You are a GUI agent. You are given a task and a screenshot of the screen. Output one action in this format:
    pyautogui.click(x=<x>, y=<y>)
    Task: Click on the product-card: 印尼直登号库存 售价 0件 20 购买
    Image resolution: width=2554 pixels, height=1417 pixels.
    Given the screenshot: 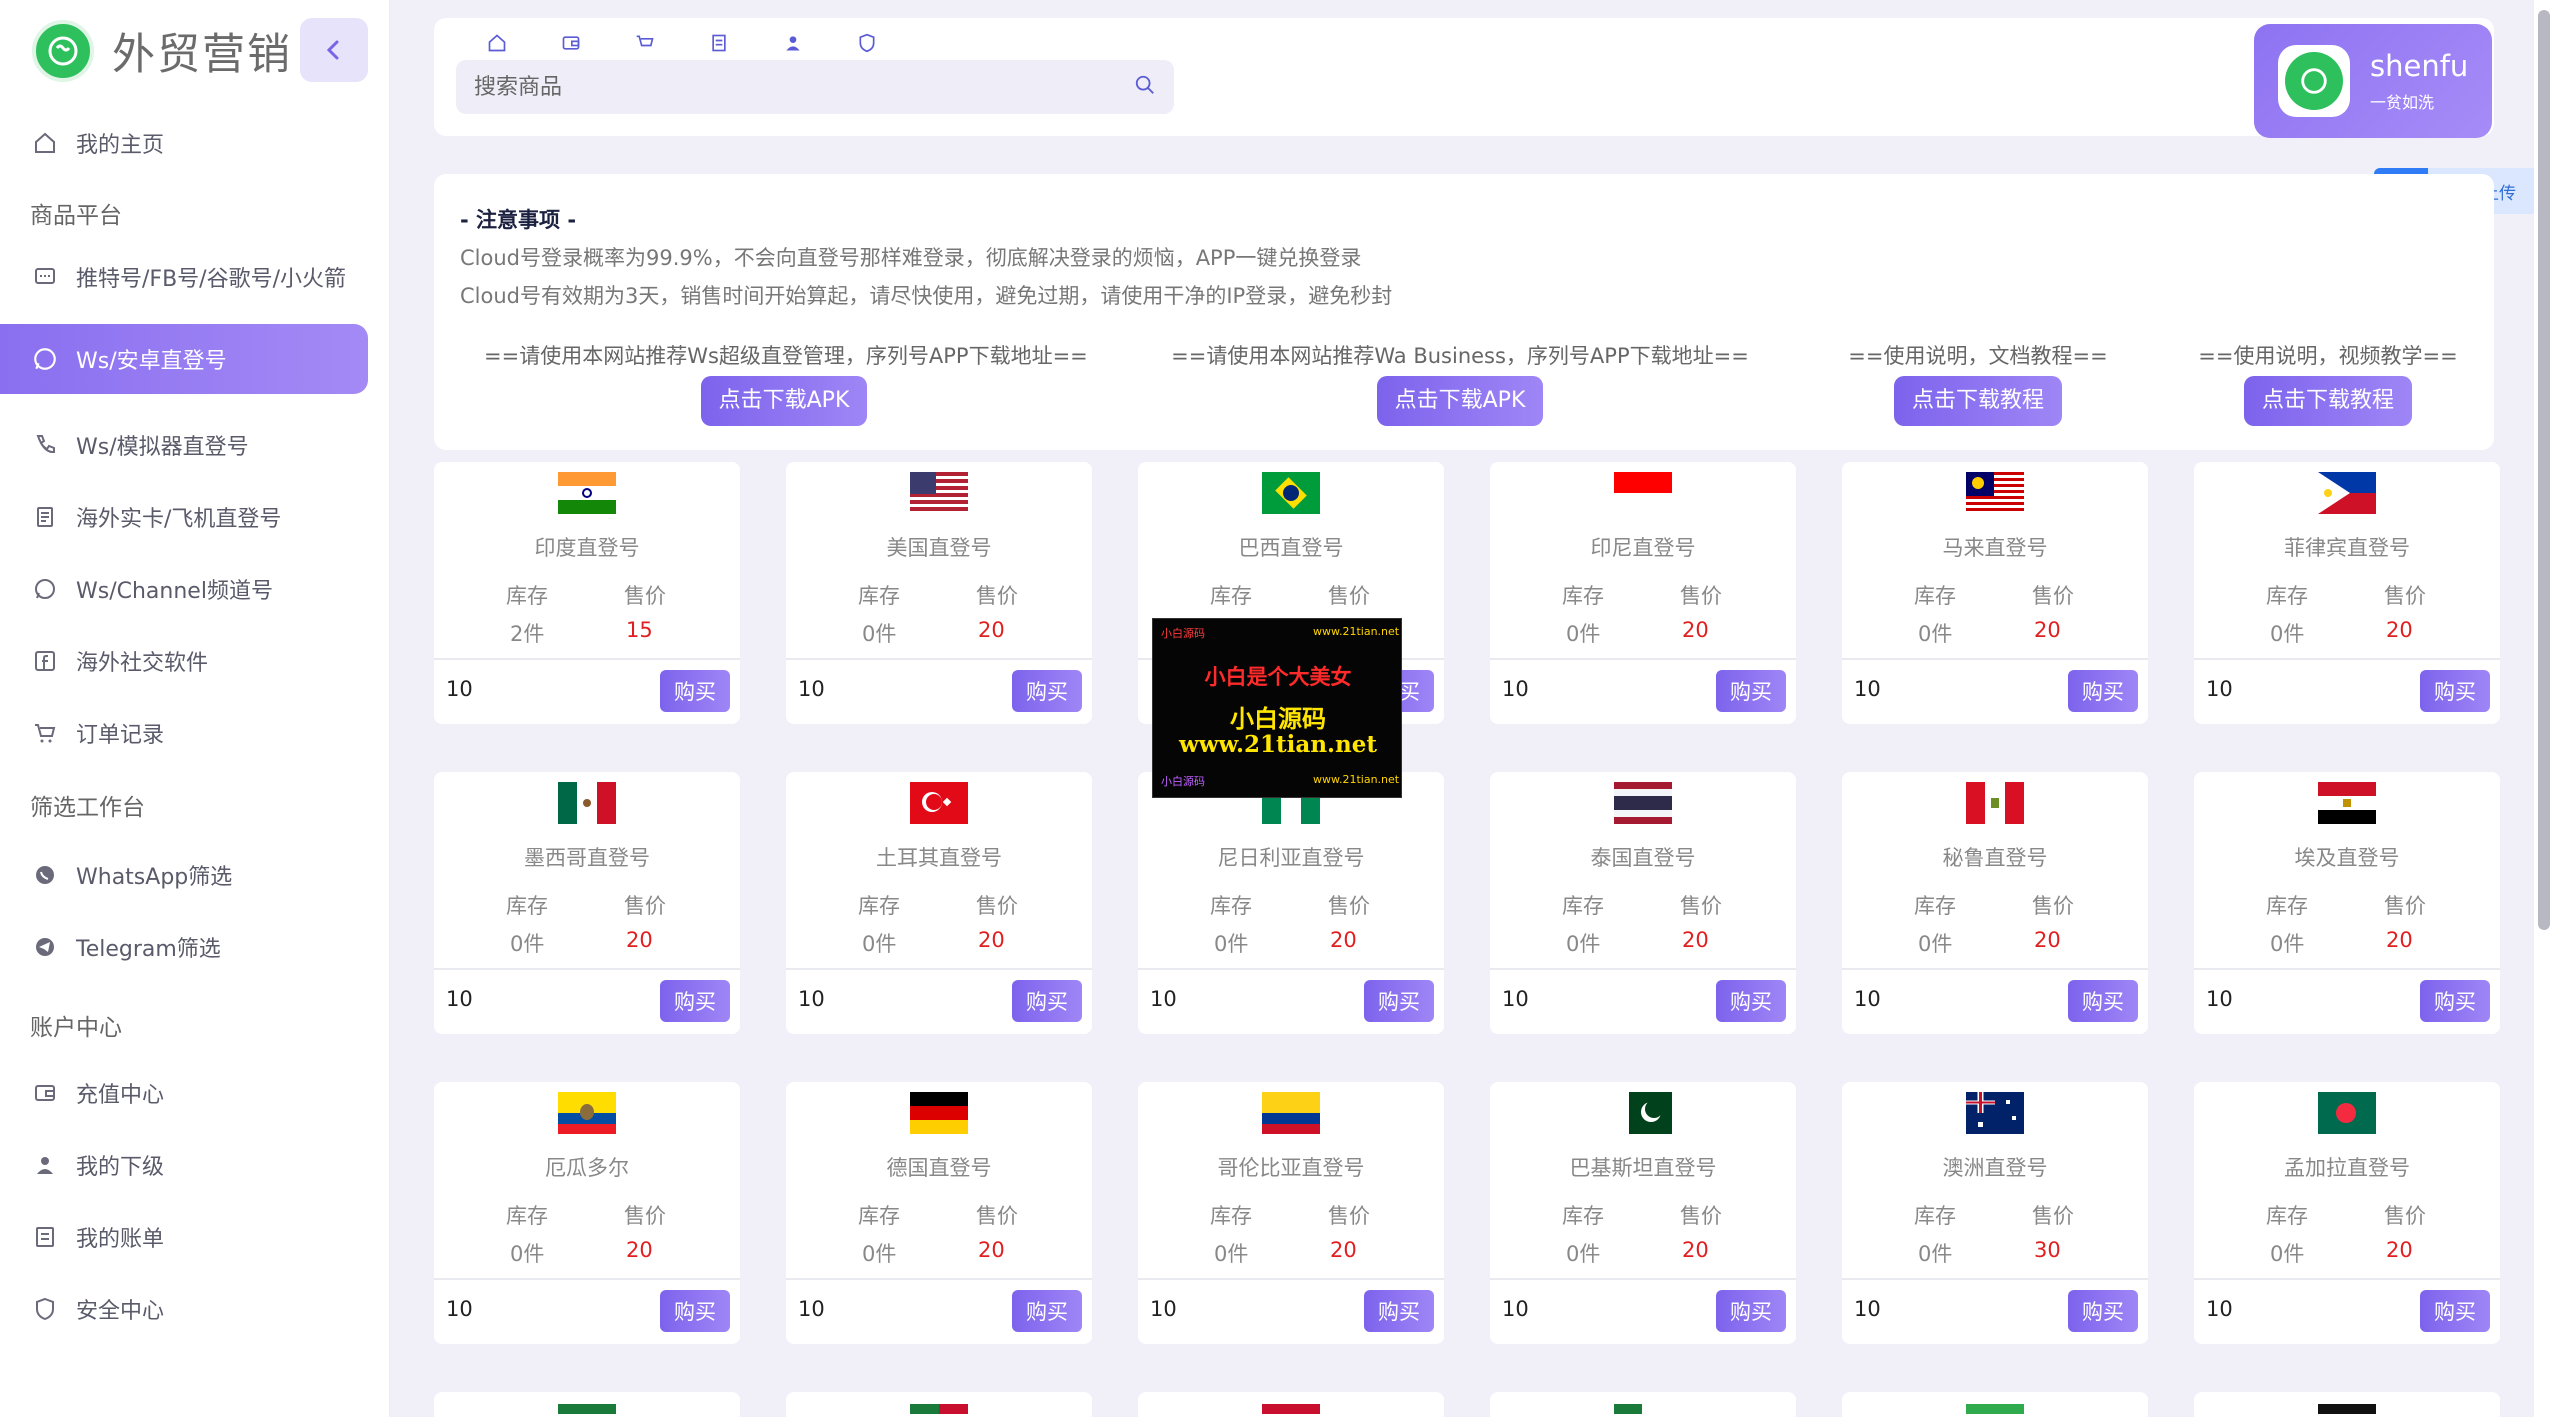 What is the action you would take?
    pyautogui.click(x=1643, y=593)
    